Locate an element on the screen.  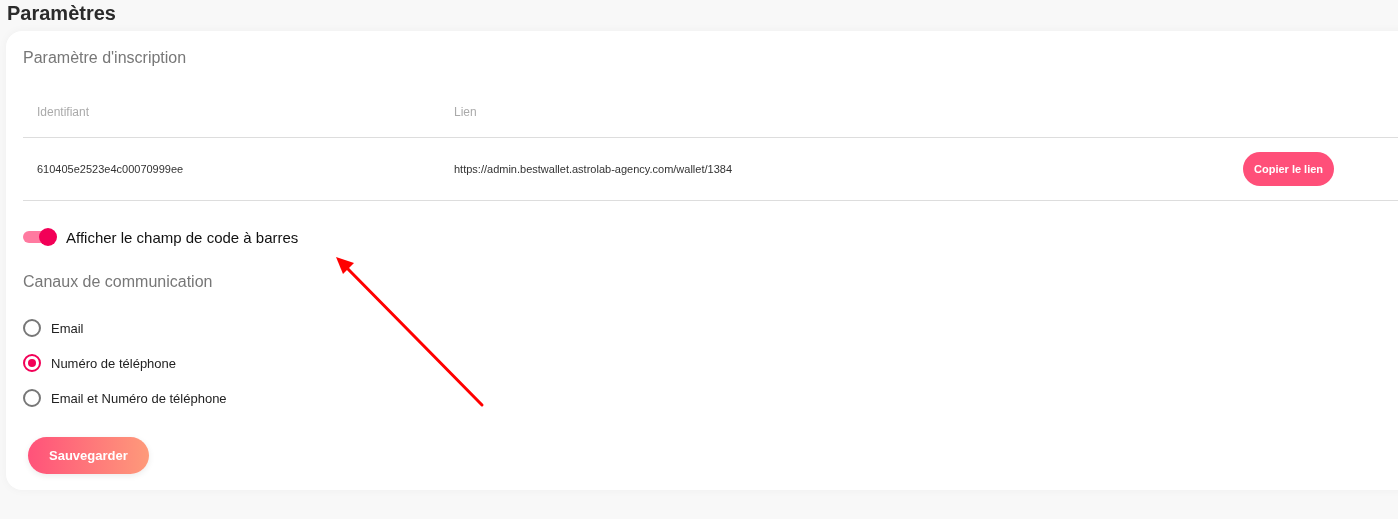
identifier-cell: 610405e2523e4c00070999ee is located at coordinates (231, 169).